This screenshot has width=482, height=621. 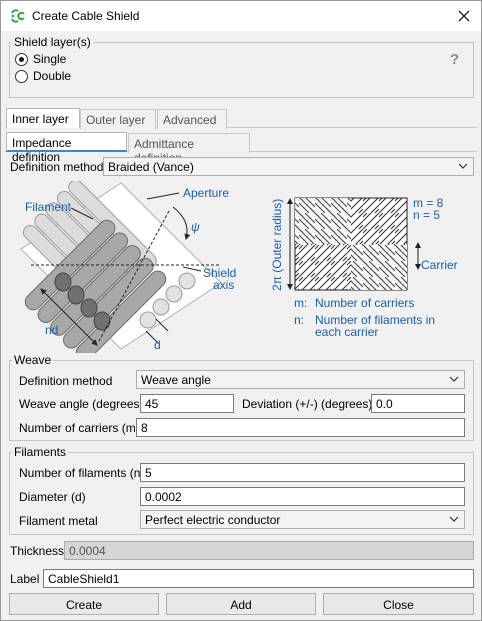 I want to click on tab-impedance-definition: Impedance definition, so click(x=66, y=148).